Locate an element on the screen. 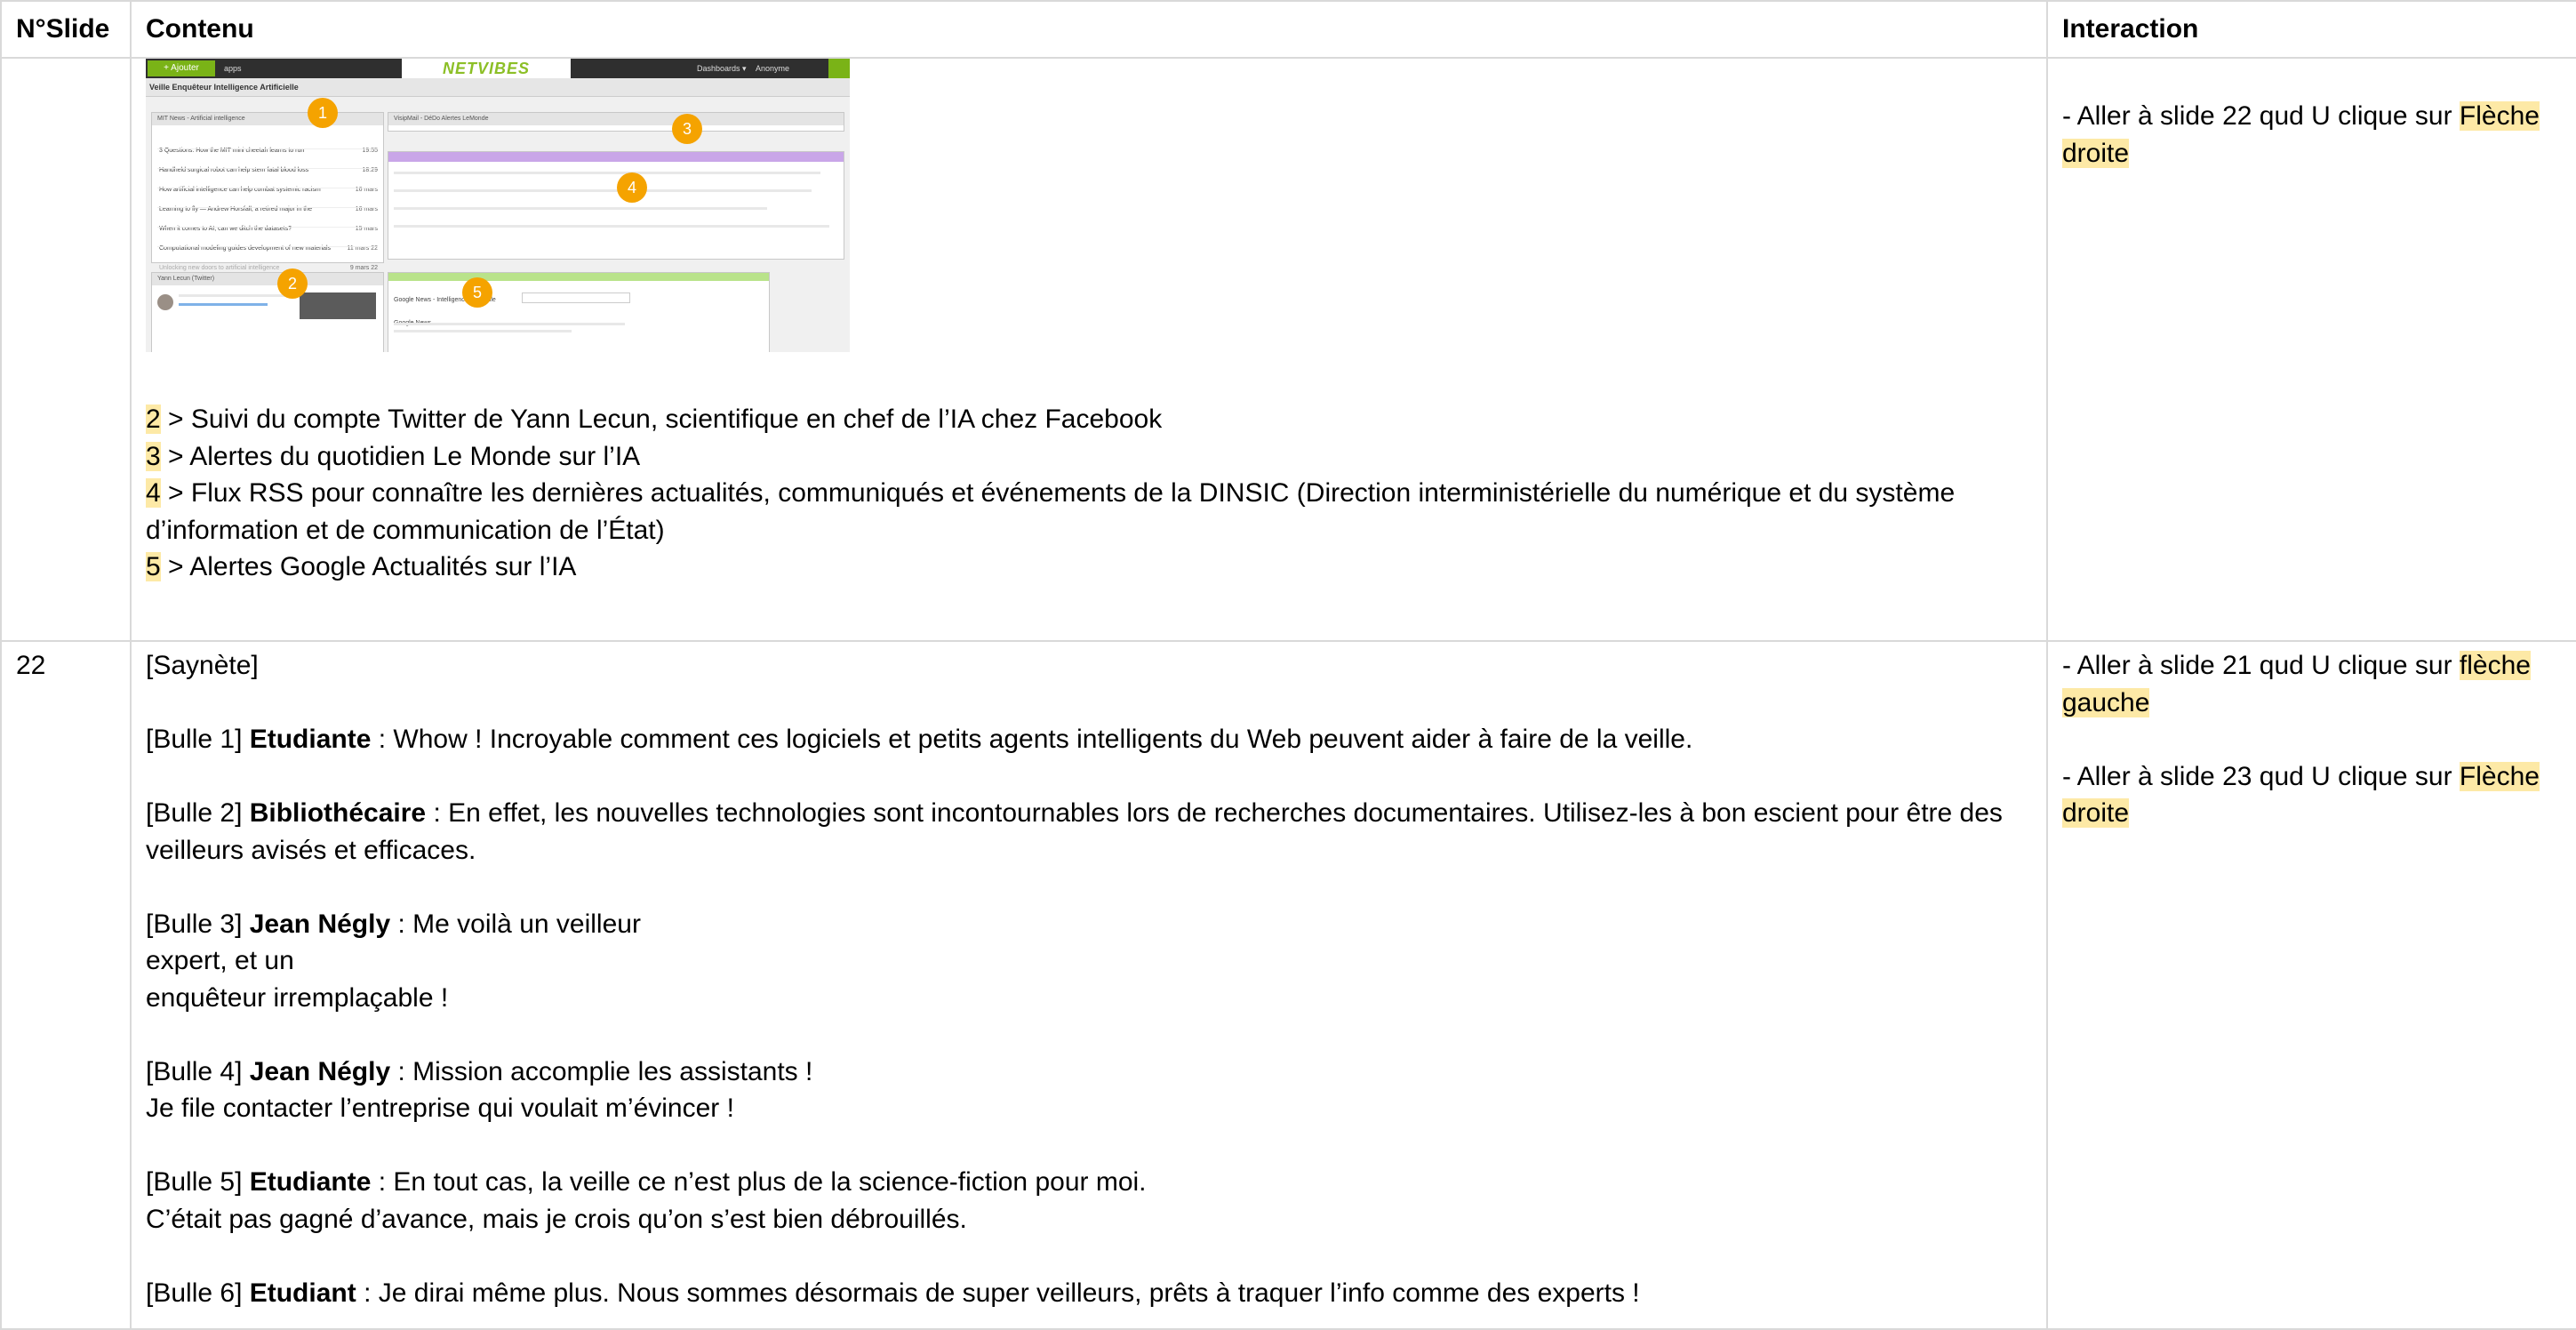  legend-number: 2 is located at coordinates (153, 419).